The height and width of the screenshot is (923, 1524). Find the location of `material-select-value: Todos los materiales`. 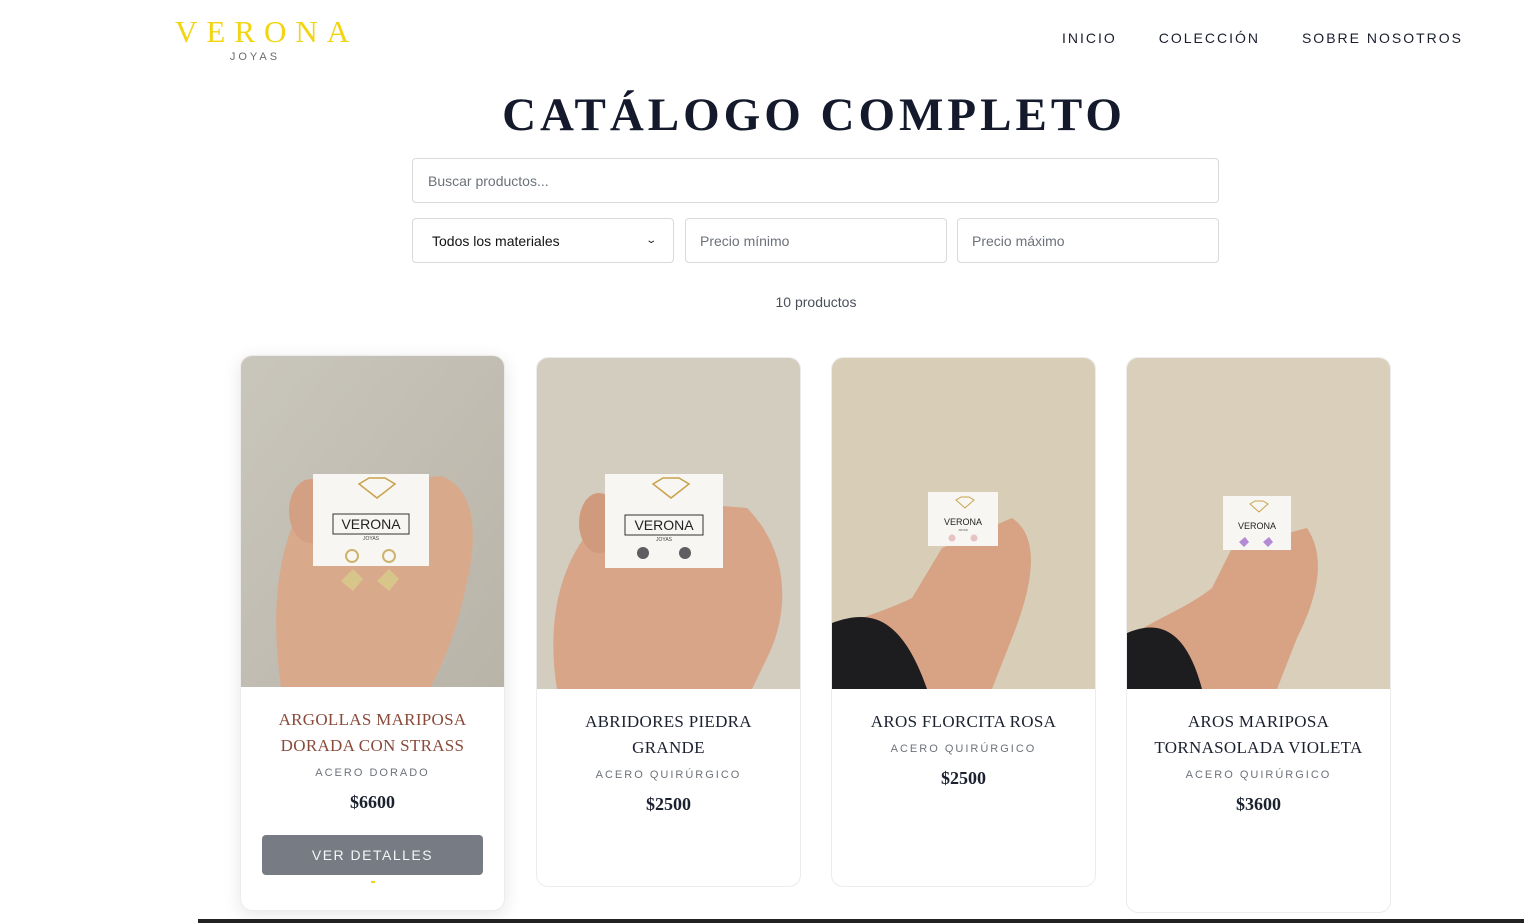

material-select-value: Todos los materiales is located at coordinates (496, 240).